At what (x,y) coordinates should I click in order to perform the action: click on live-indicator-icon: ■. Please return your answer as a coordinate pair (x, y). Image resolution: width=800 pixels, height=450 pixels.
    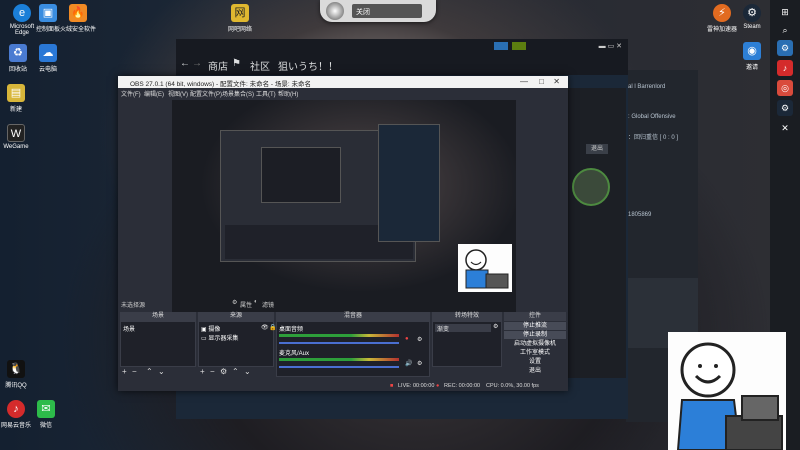
    Looking at the image, I should click on (392, 386).